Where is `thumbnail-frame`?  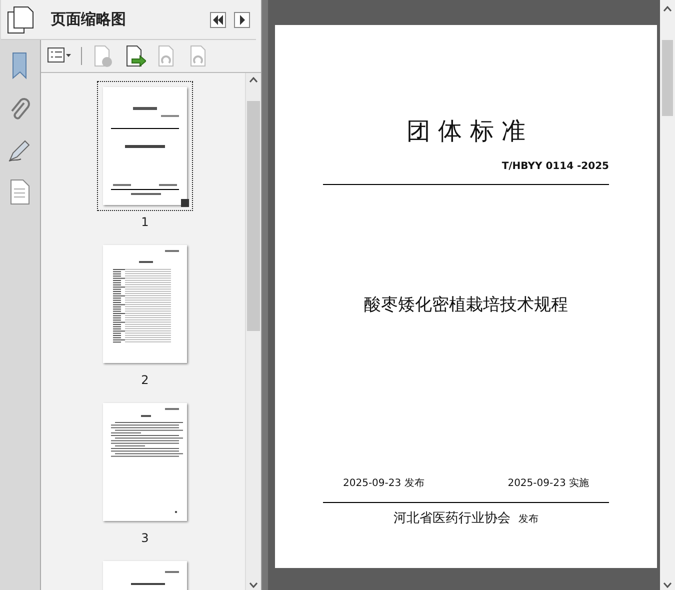 thumbnail-frame is located at coordinates (144, 146).